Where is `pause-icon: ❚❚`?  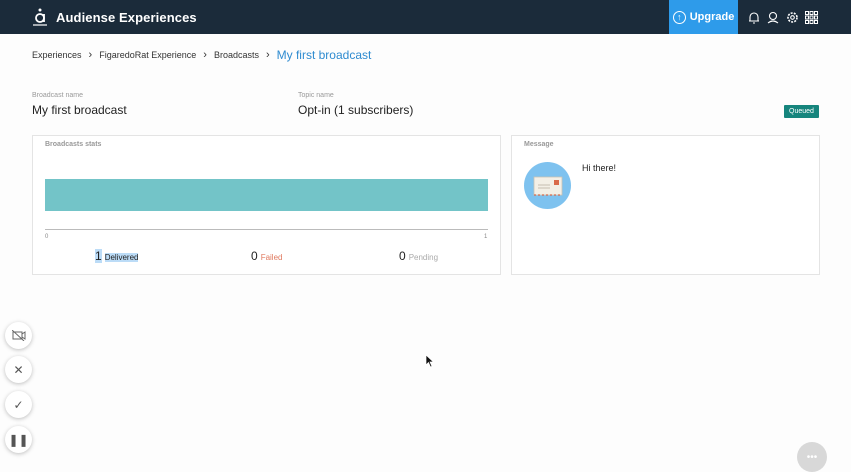 pause-icon: ❚❚ is located at coordinates (18, 439).